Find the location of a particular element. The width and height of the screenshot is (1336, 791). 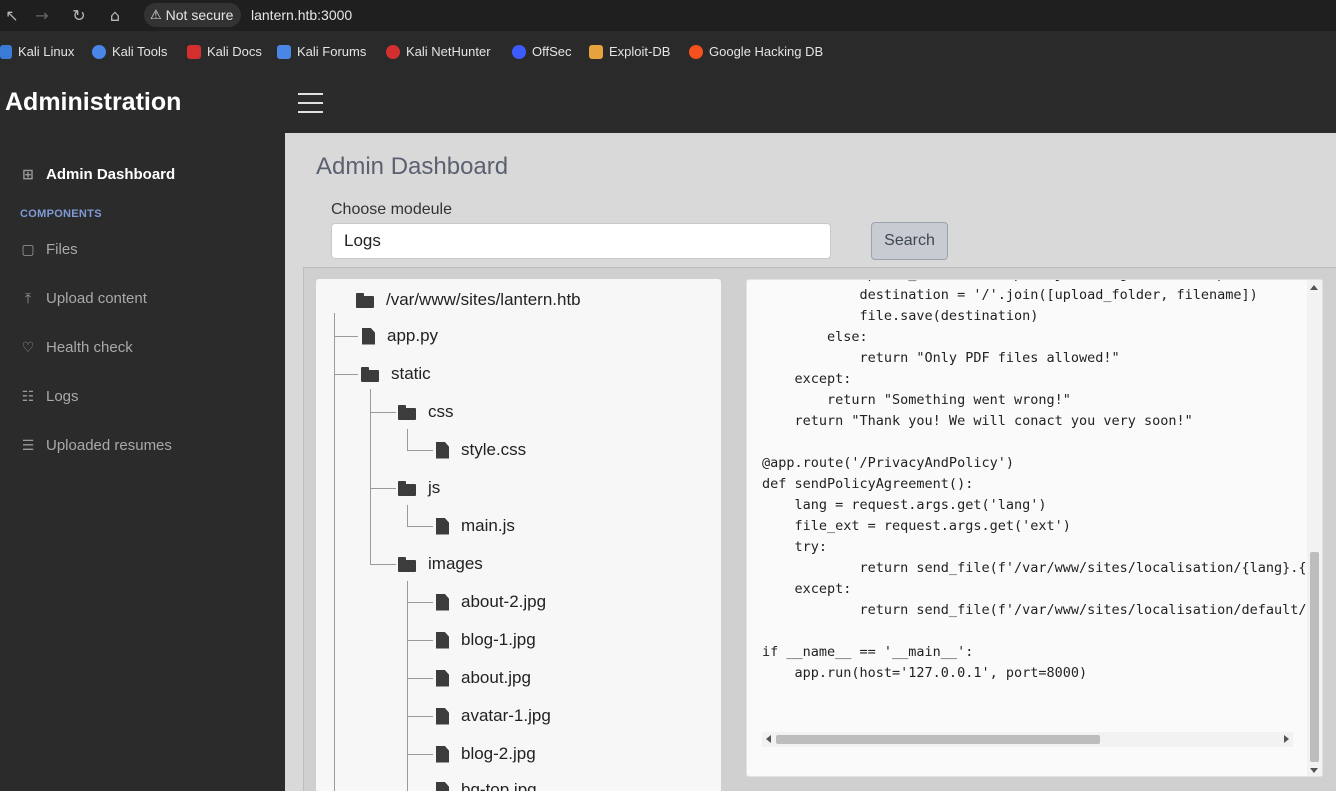

bookmark-kali-linux: Kali Linux is located at coordinates (37, 51).